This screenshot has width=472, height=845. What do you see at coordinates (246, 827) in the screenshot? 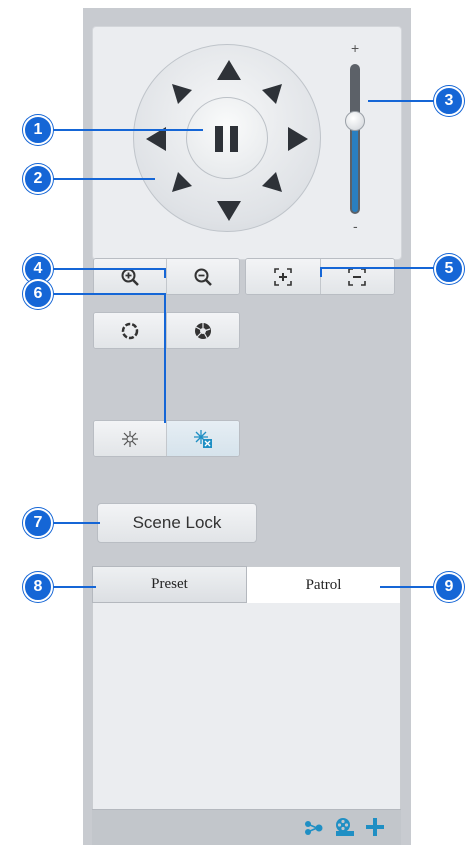
I see `patrol-toolbar` at bounding box center [246, 827].